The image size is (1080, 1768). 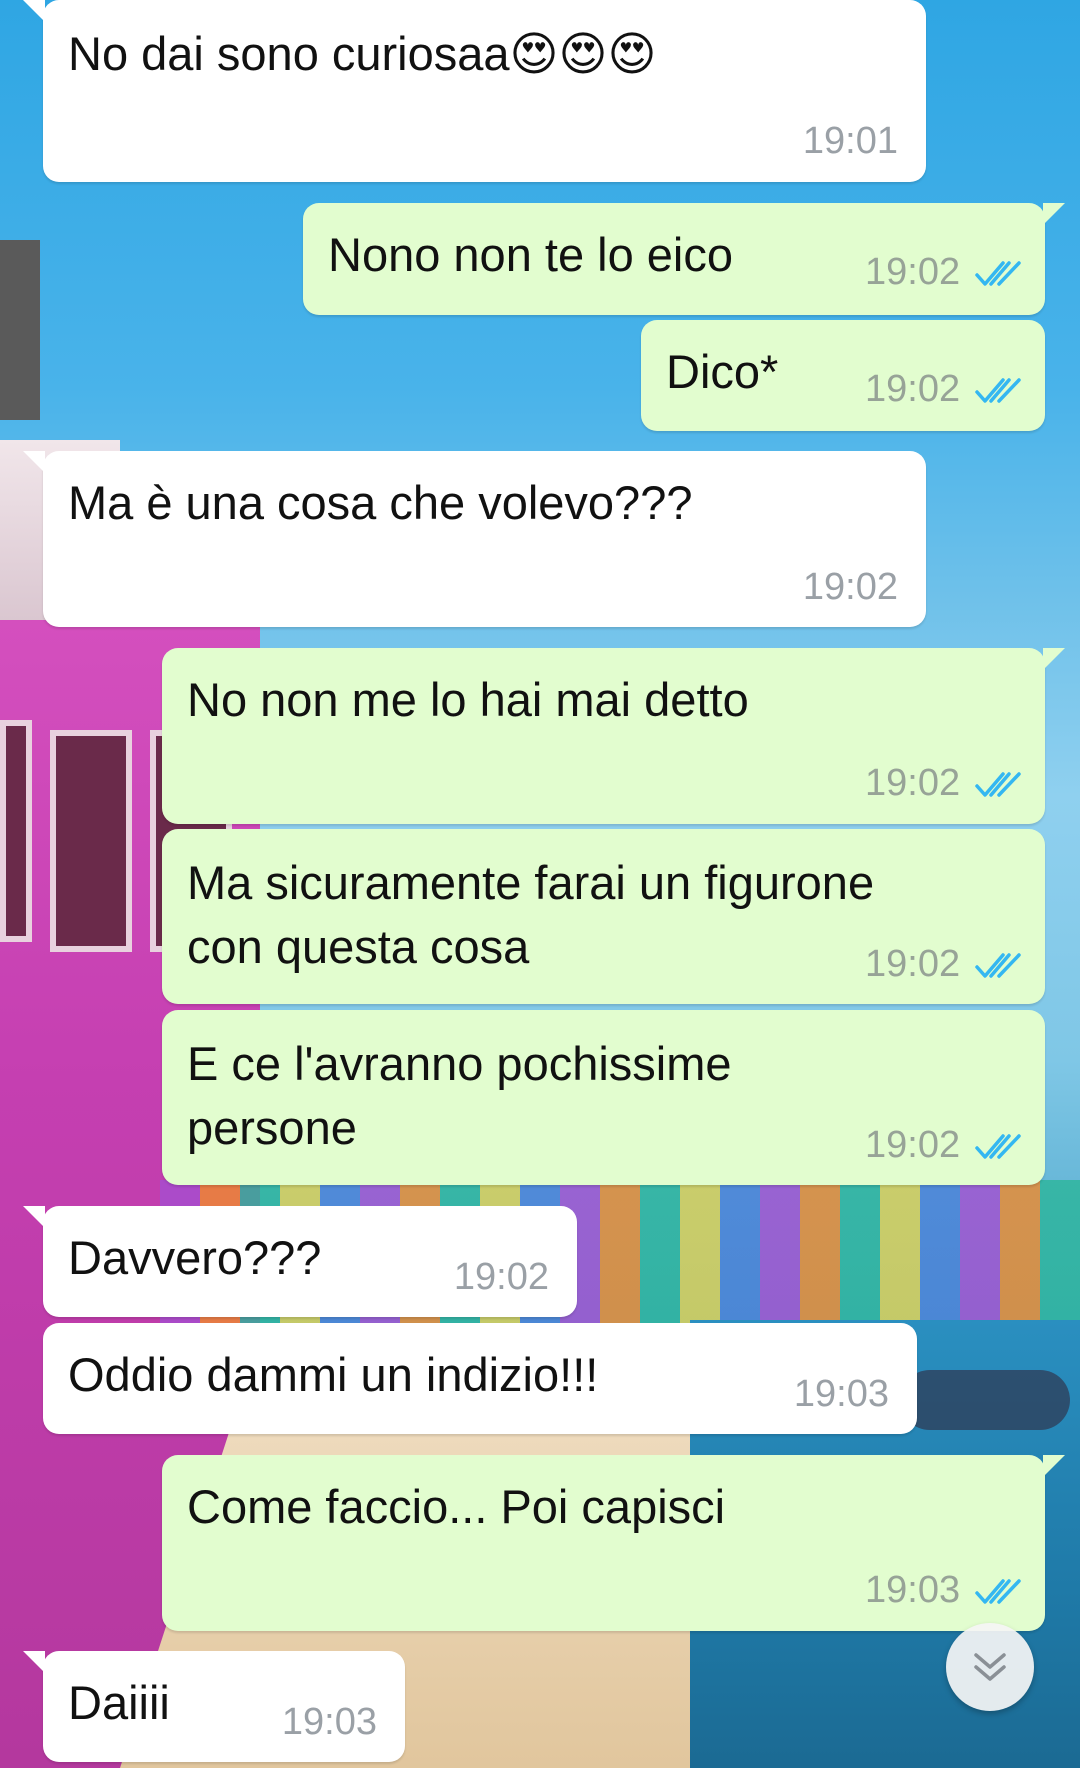 What do you see at coordinates (380, 502) in the screenshot?
I see `message-text: Ma è una cosa che volevo???` at bounding box center [380, 502].